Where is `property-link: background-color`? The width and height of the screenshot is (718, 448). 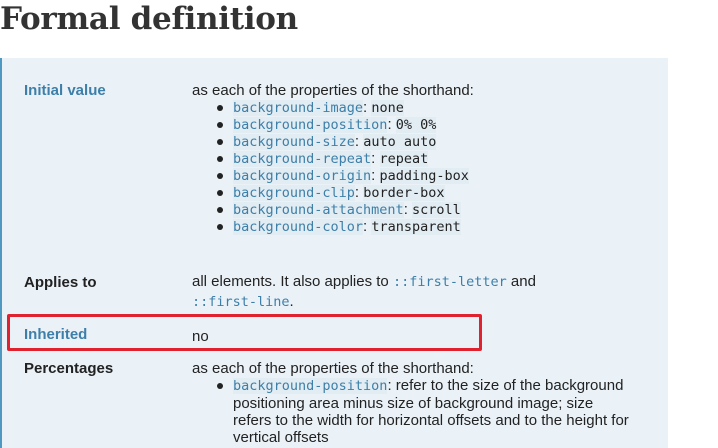
property-link: background-color is located at coordinates (298, 226).